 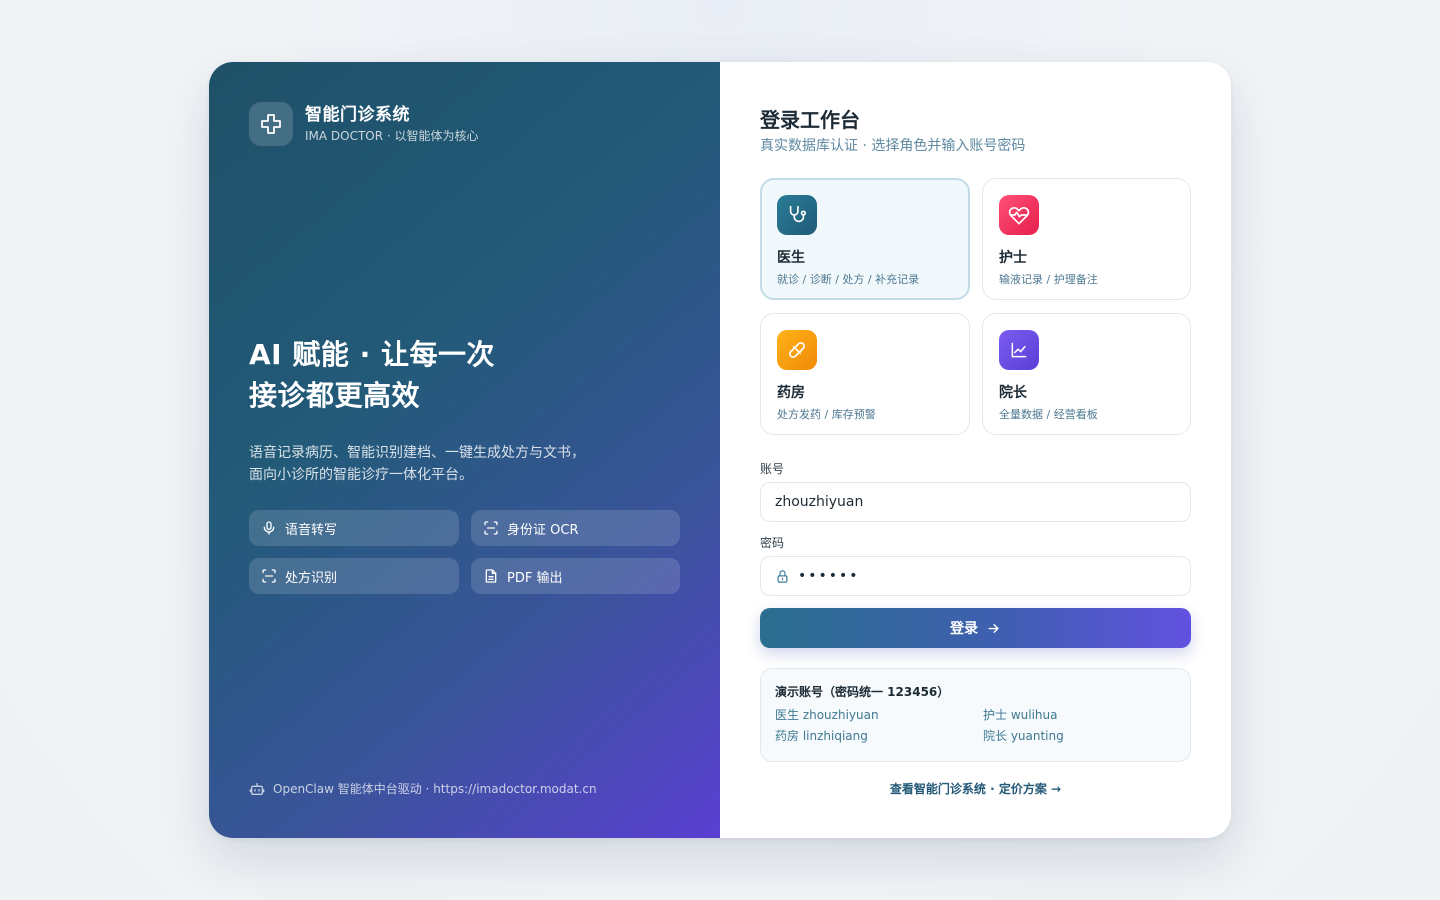 I want to click on feature-pdf: PDF 输出, so click(x=575, y=576).